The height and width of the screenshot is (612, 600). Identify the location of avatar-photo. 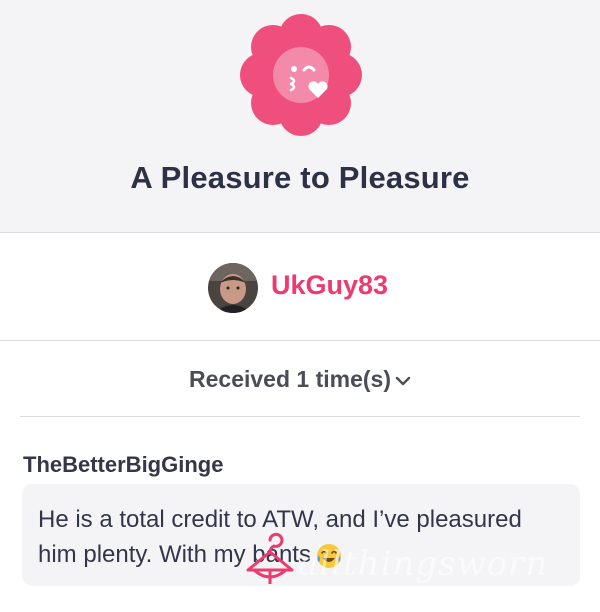
(233, 288).